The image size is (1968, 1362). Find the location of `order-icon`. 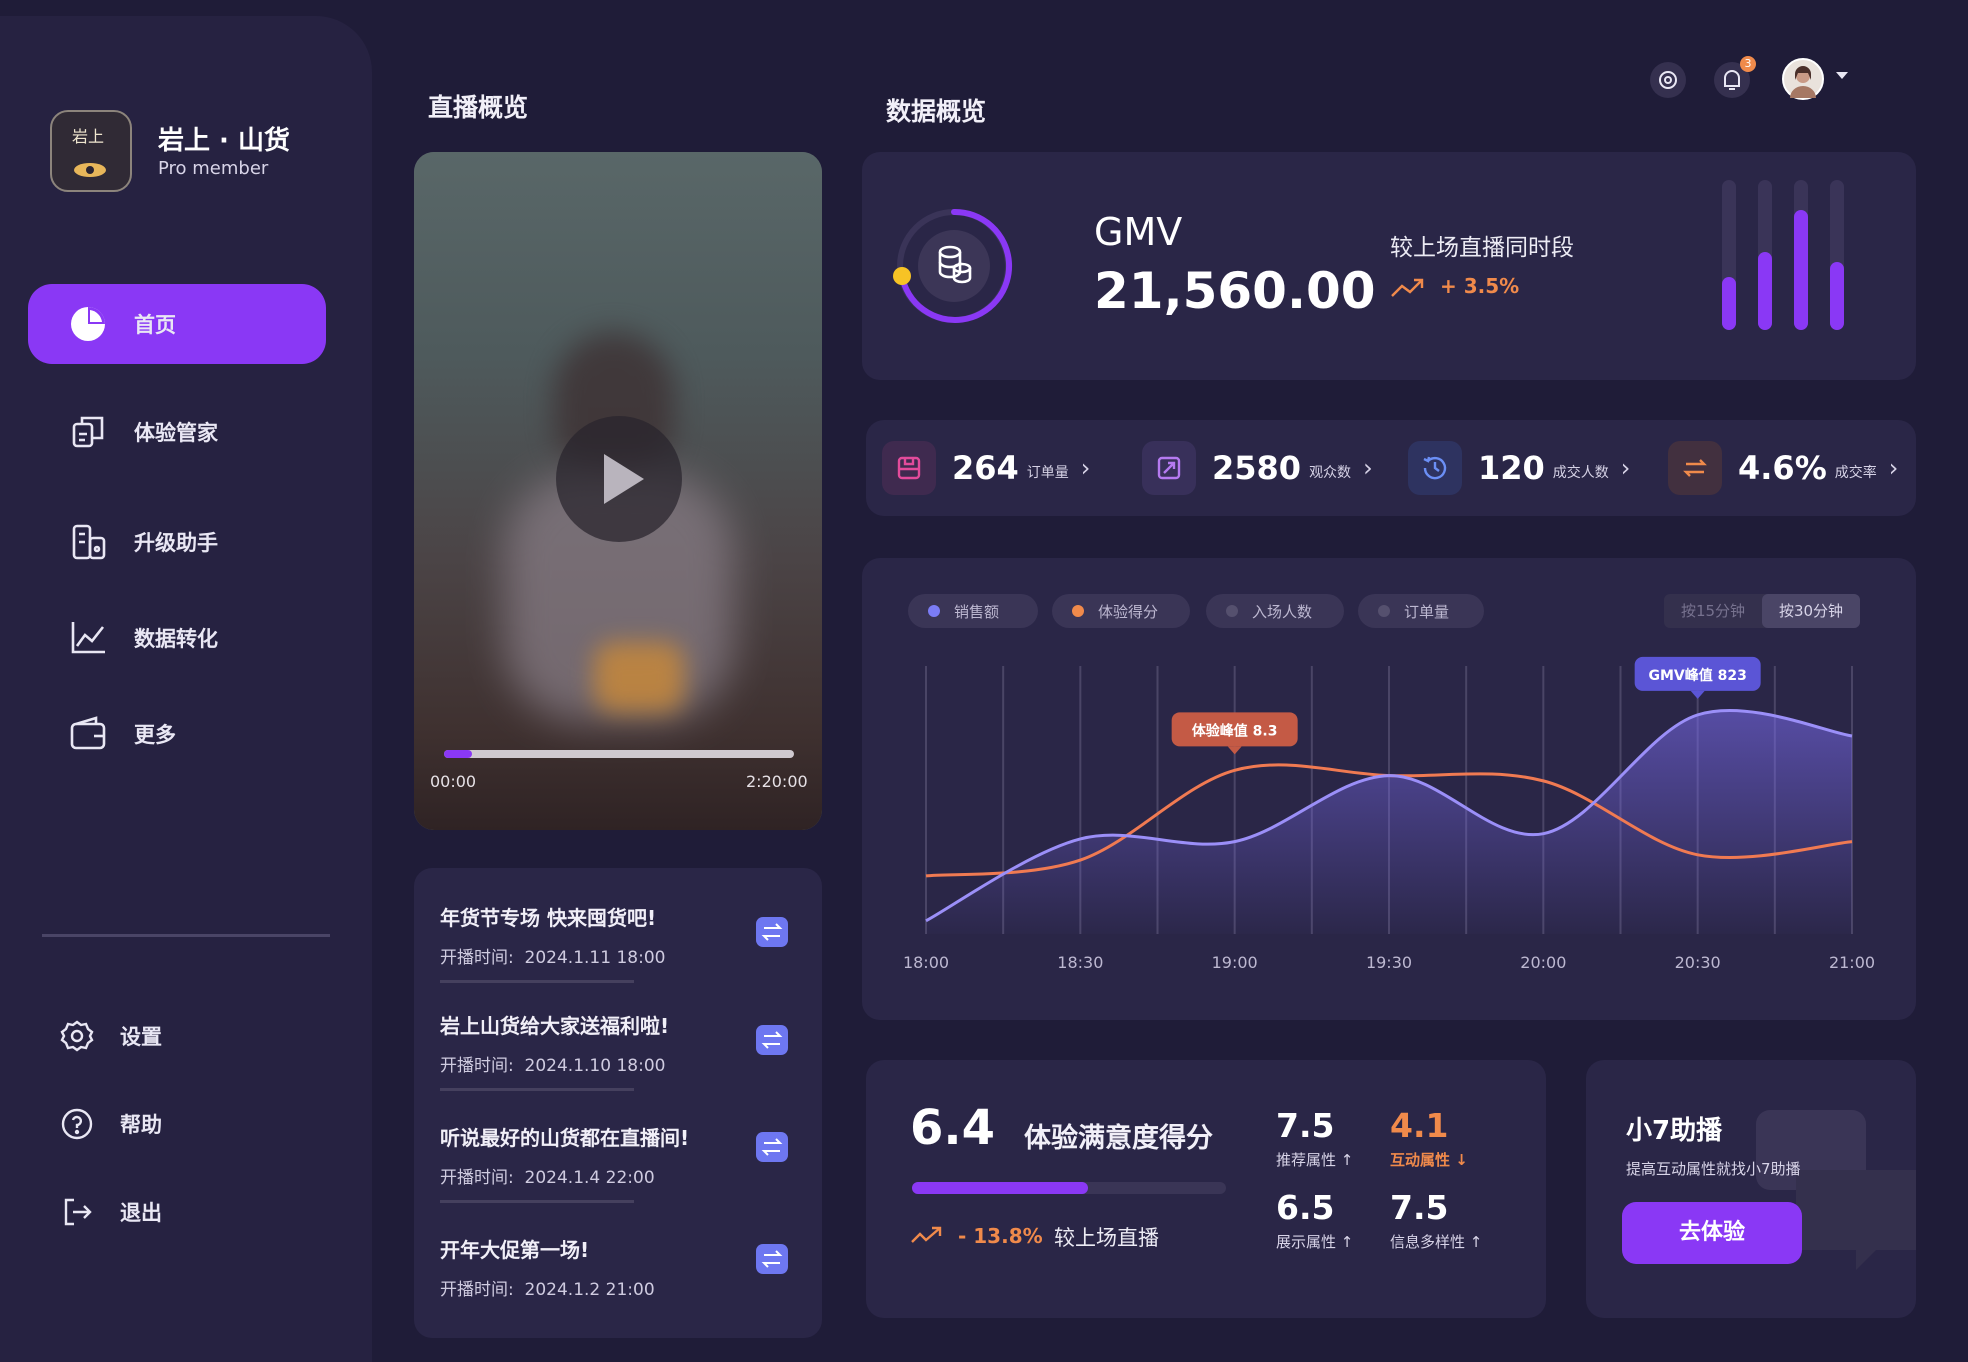

order-icon is located at coordinates (909, 468).